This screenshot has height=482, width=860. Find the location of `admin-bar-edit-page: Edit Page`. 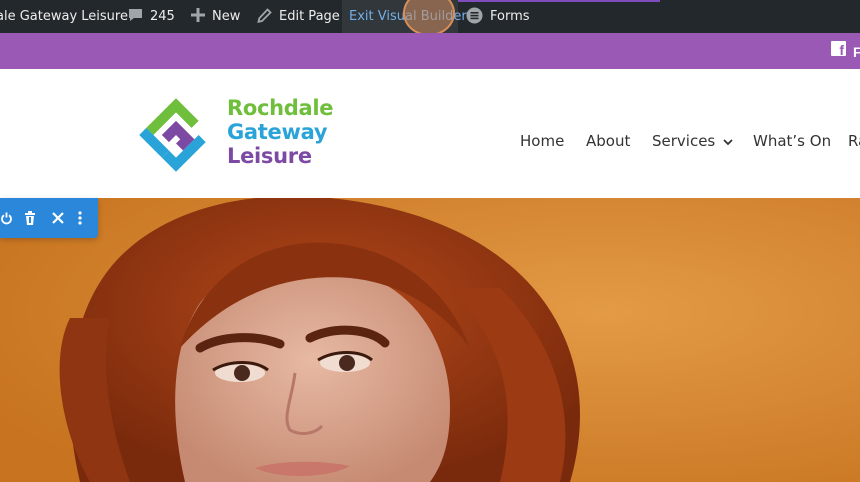

admin-bar-edit-page: Edit Page is located at coordinates (298, 16).